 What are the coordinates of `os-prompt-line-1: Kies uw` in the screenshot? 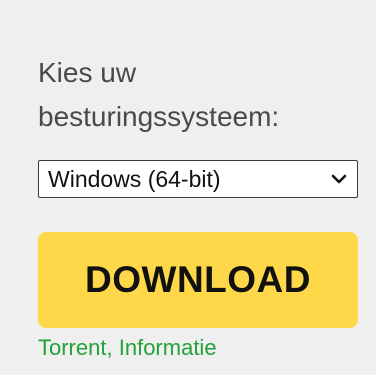 It's located at (87, 72).